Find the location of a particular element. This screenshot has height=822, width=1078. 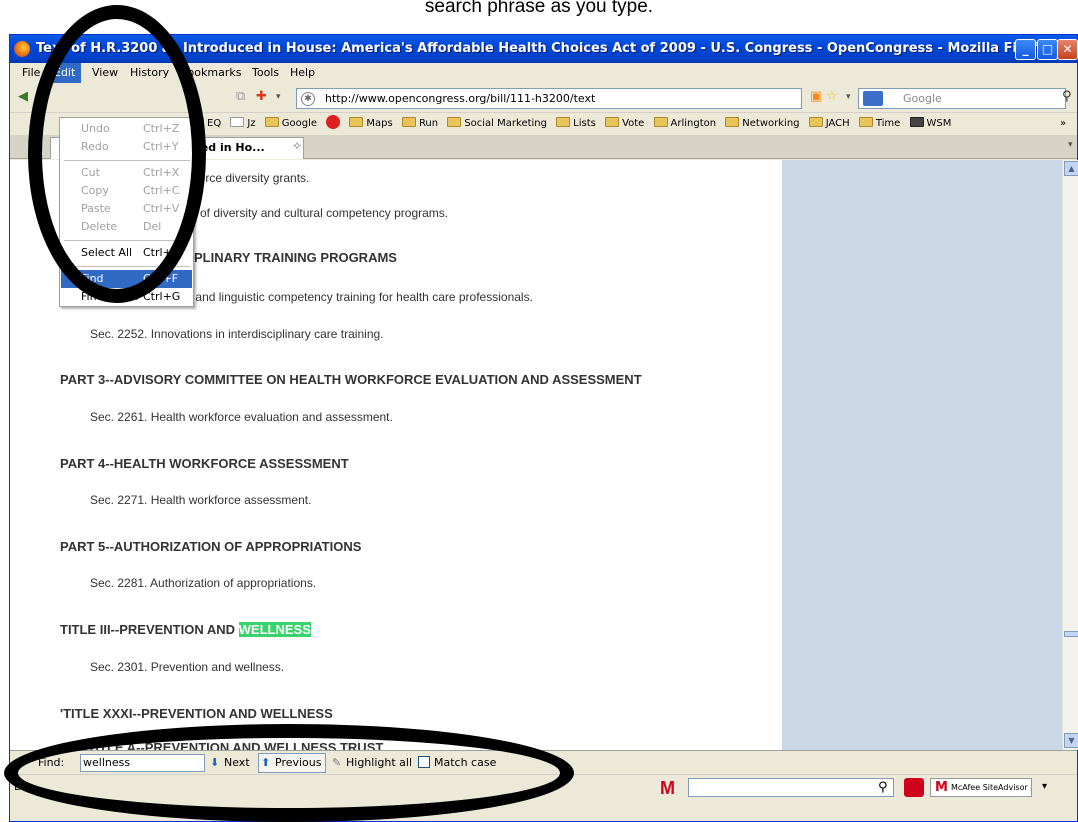

next-arrow-icon: ⬇ is located at coordinates (215, 762).